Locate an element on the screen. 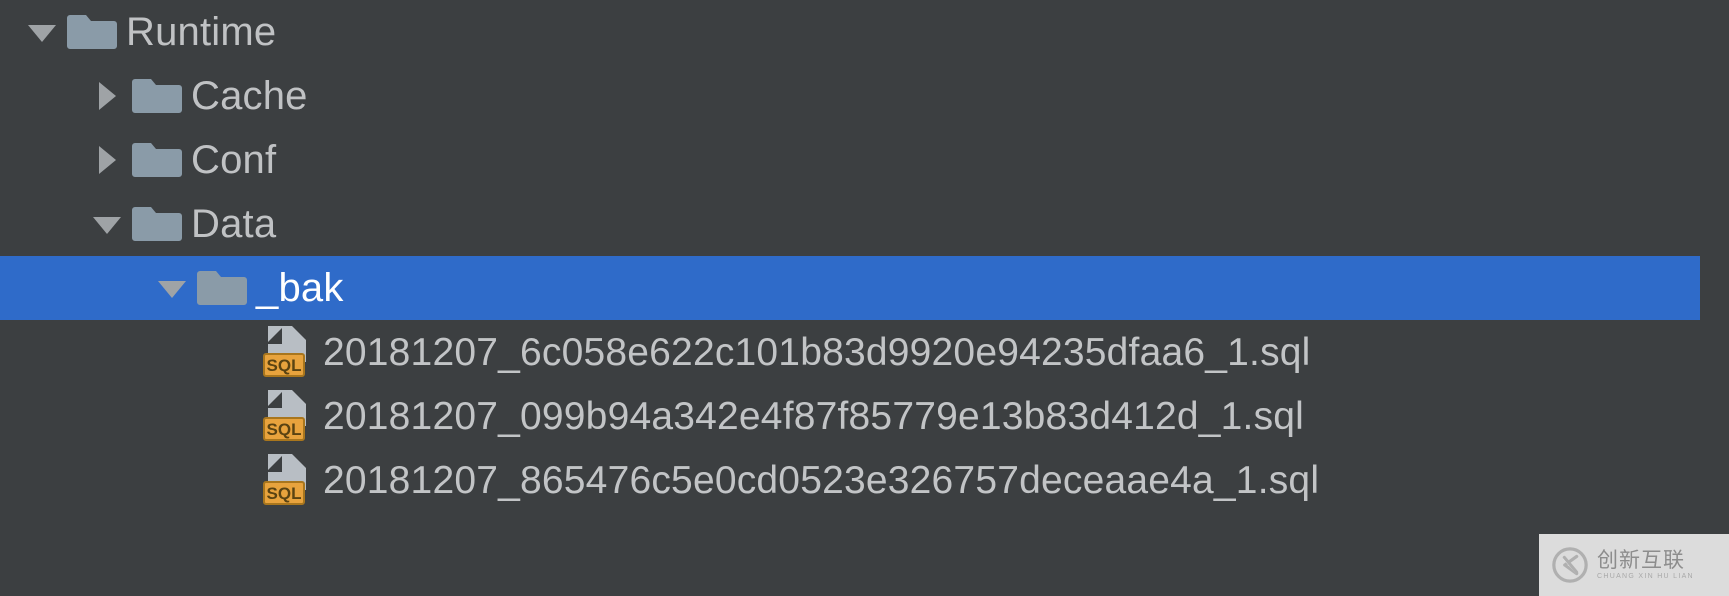 Image resolution: width=1729 pixels, height=596 pixels. folder-name-label: _bak is located at coordinates (300, 288).